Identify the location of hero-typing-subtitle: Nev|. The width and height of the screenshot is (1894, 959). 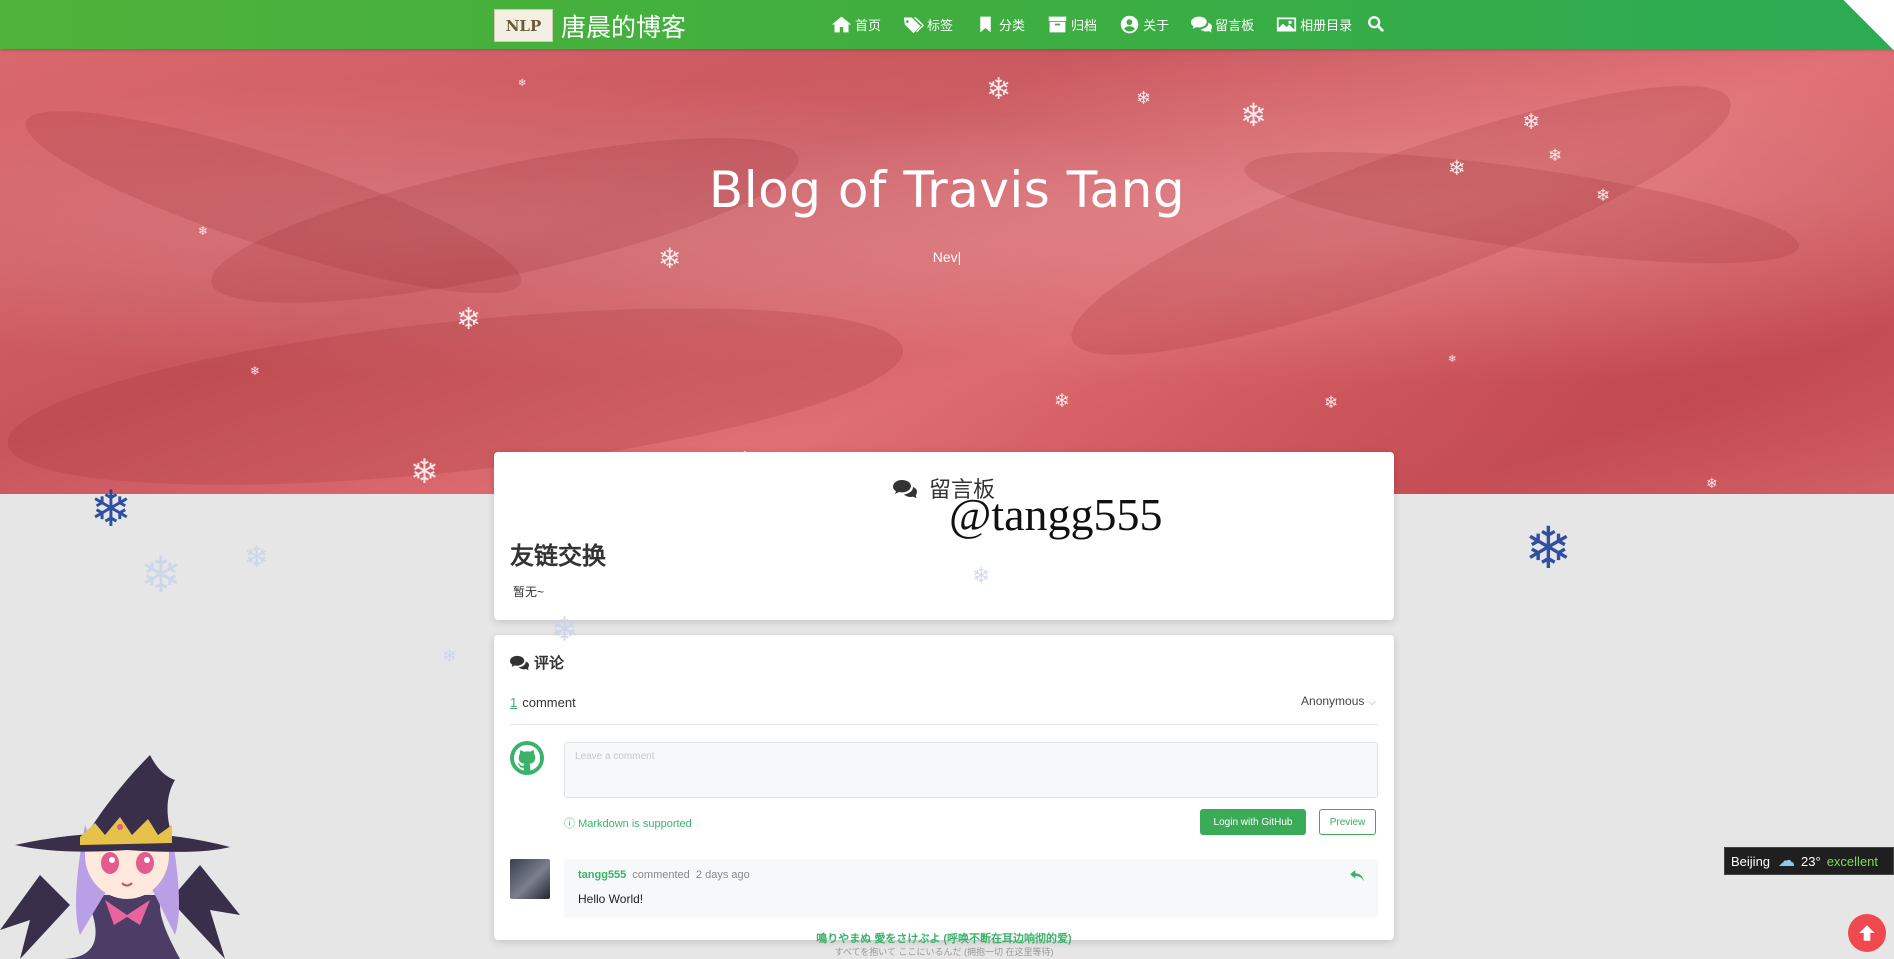
(947, 257).